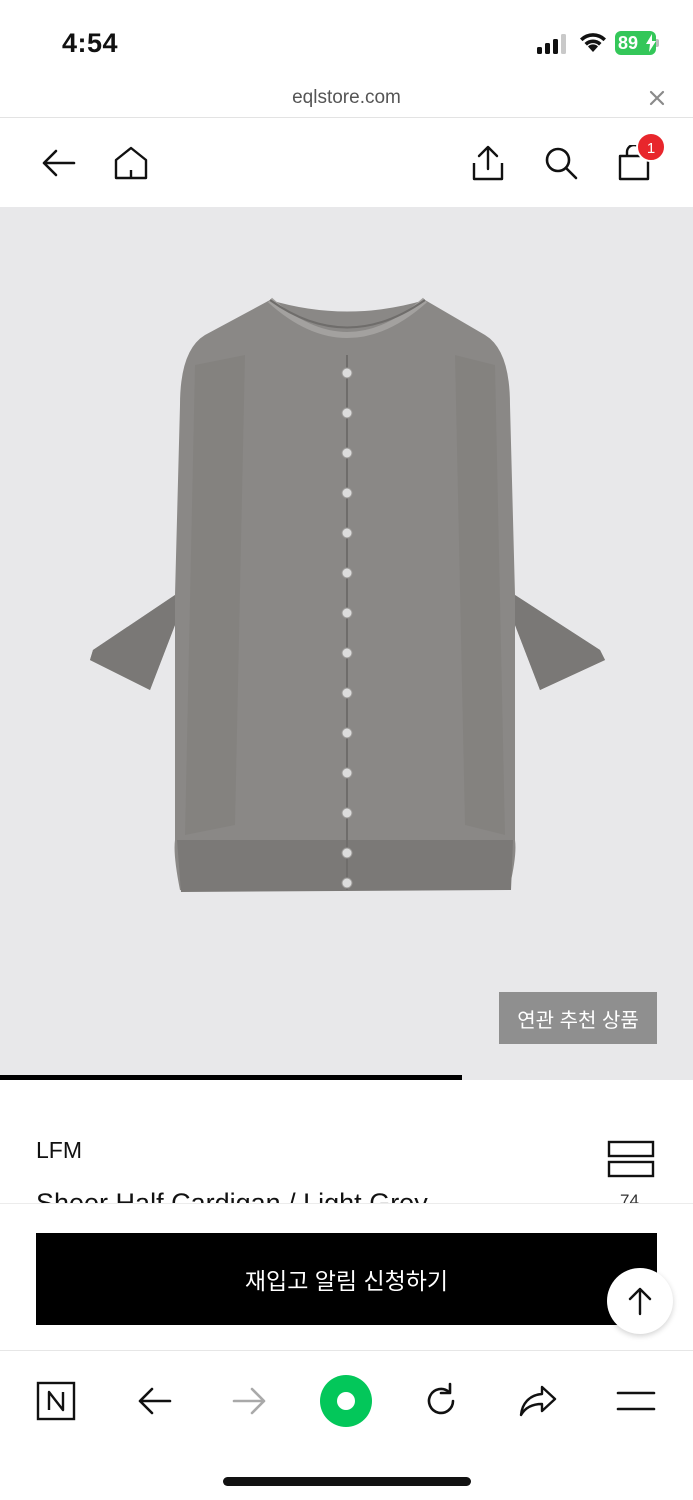  What do you see at coordinates (347, 1481) in the screenshot?
I see `home-indicator` at bounding box center [347, 1481].